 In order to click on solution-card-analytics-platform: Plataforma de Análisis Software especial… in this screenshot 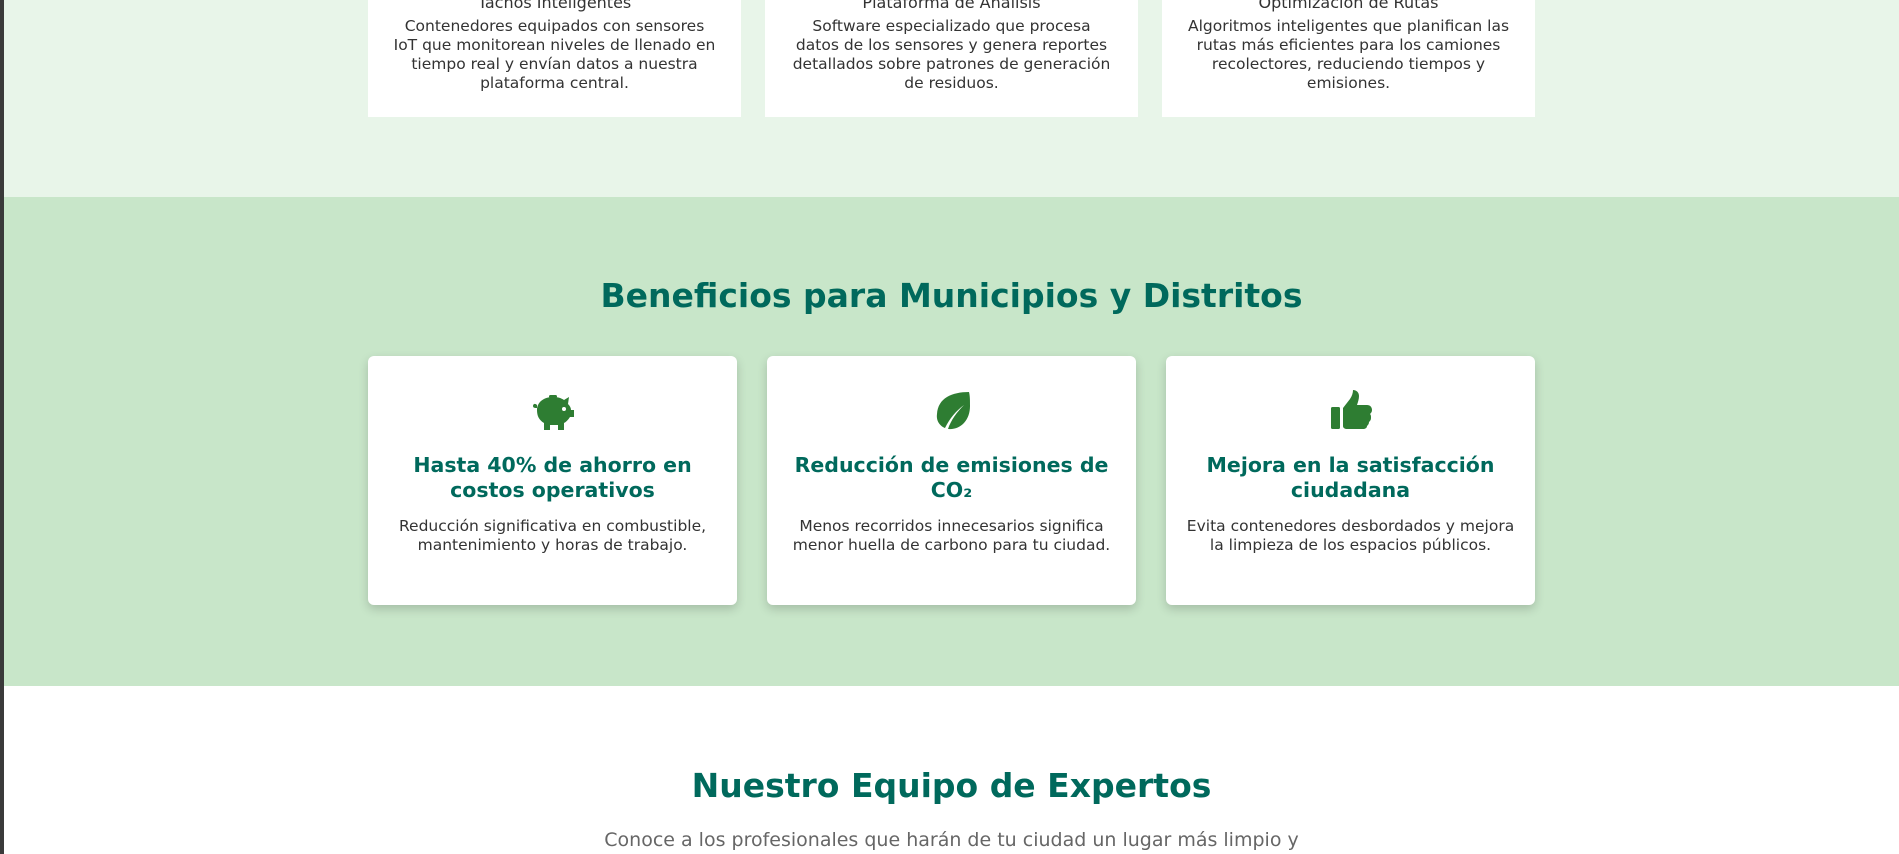, I will do `click(951, 58)`.